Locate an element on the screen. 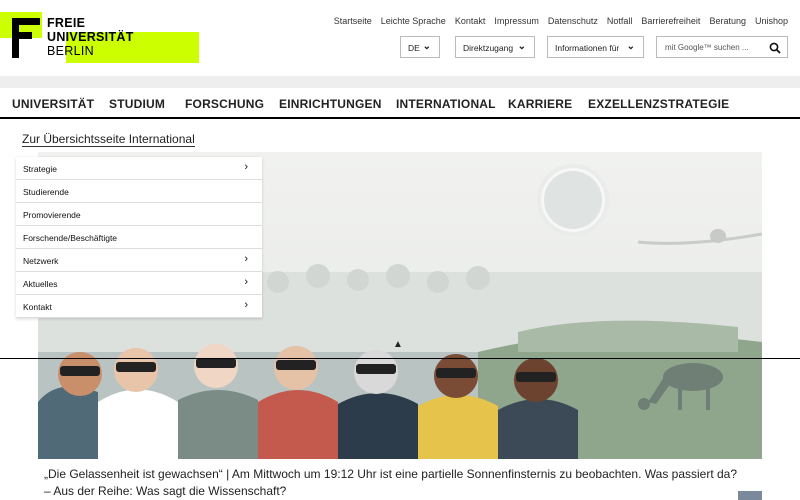 The width and height of the screenshot is (800, 500). submenu-item-aktuelles: Aktuelles › is located at coordinates (139, 283).